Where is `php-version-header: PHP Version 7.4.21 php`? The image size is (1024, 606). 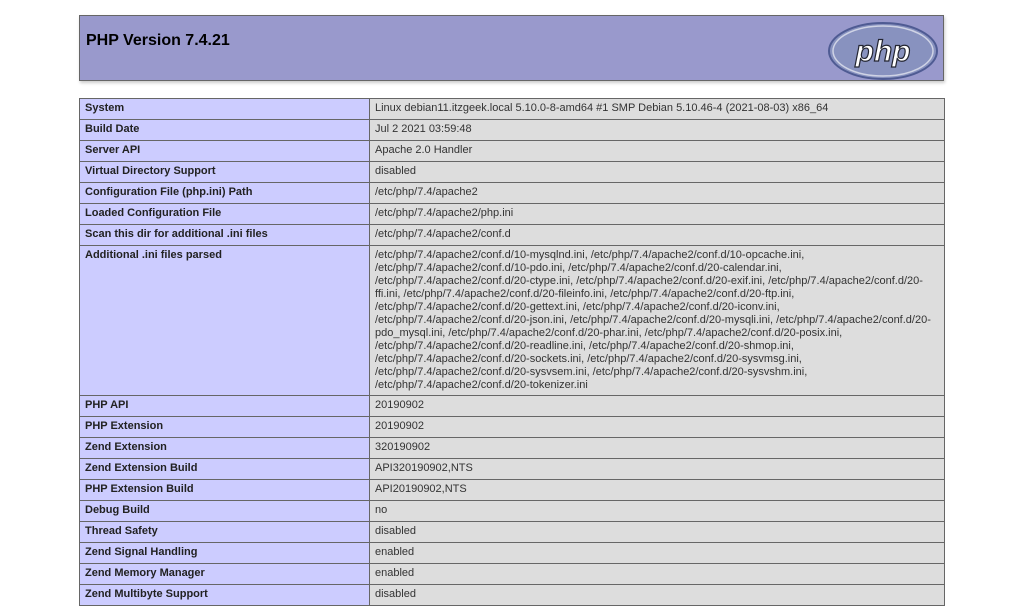
php-version-header: PHP Version 7.4.21 php is located at coordinates (511, 48).